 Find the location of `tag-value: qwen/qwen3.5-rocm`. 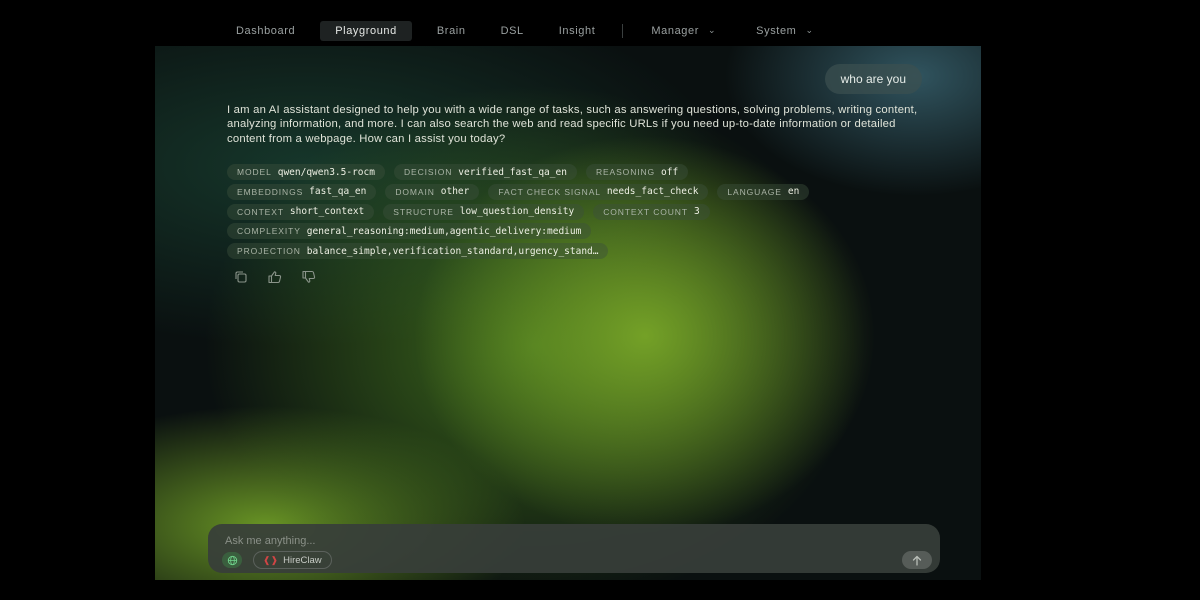

tag-value: qwen/qwen3.5-rocm is located at coordinates (326, 172).